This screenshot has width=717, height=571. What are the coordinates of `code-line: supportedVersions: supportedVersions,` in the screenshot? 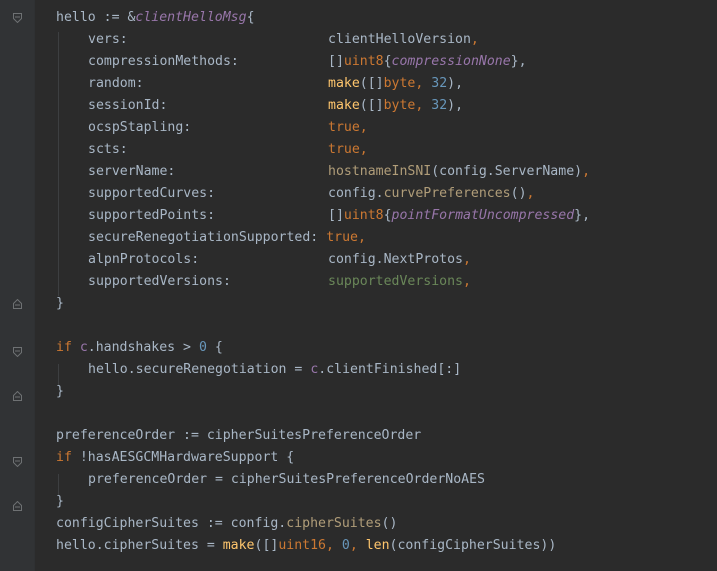 It's located at (279, 281).